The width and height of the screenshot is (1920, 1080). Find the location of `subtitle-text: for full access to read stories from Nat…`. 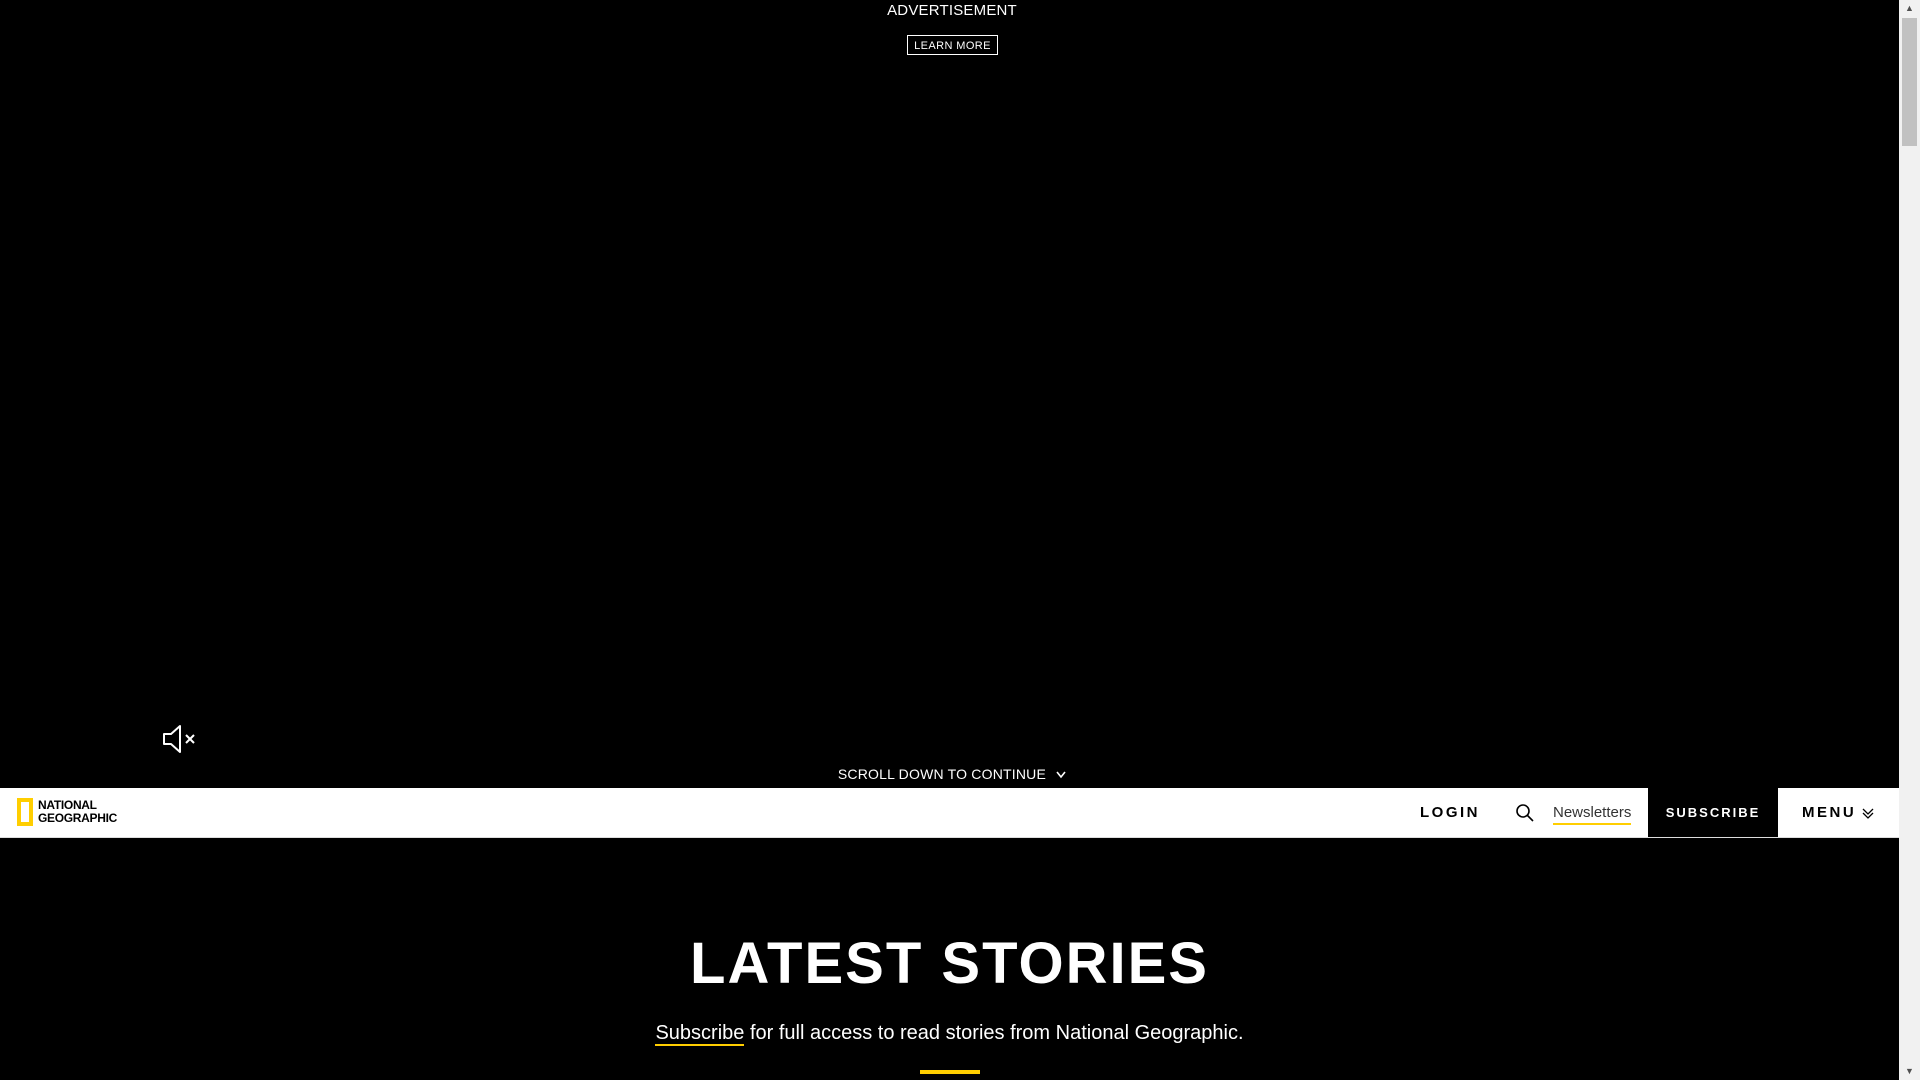

subtitle-text: for full access to read stories from Nat… is located at coordinates (994, 1033).